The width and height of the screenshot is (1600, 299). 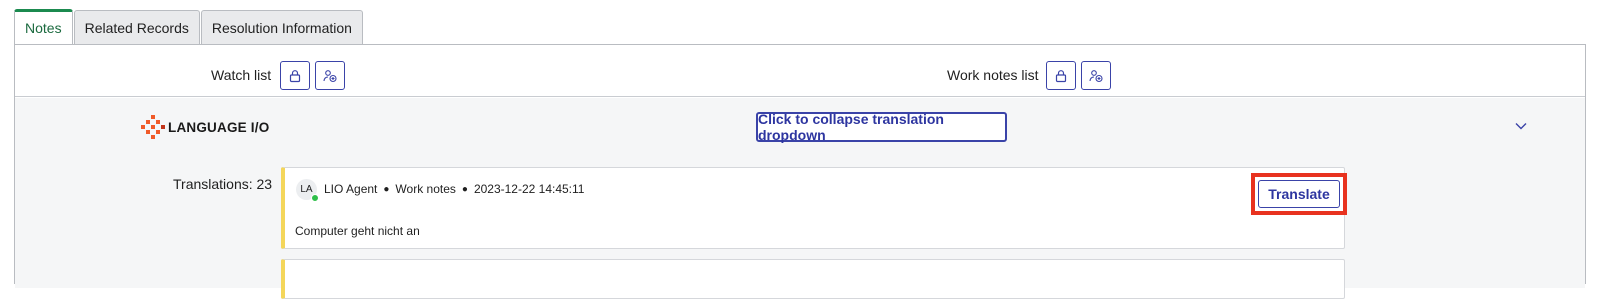 I want to click on work-notes-add-button, so click(x=1096, y=75).